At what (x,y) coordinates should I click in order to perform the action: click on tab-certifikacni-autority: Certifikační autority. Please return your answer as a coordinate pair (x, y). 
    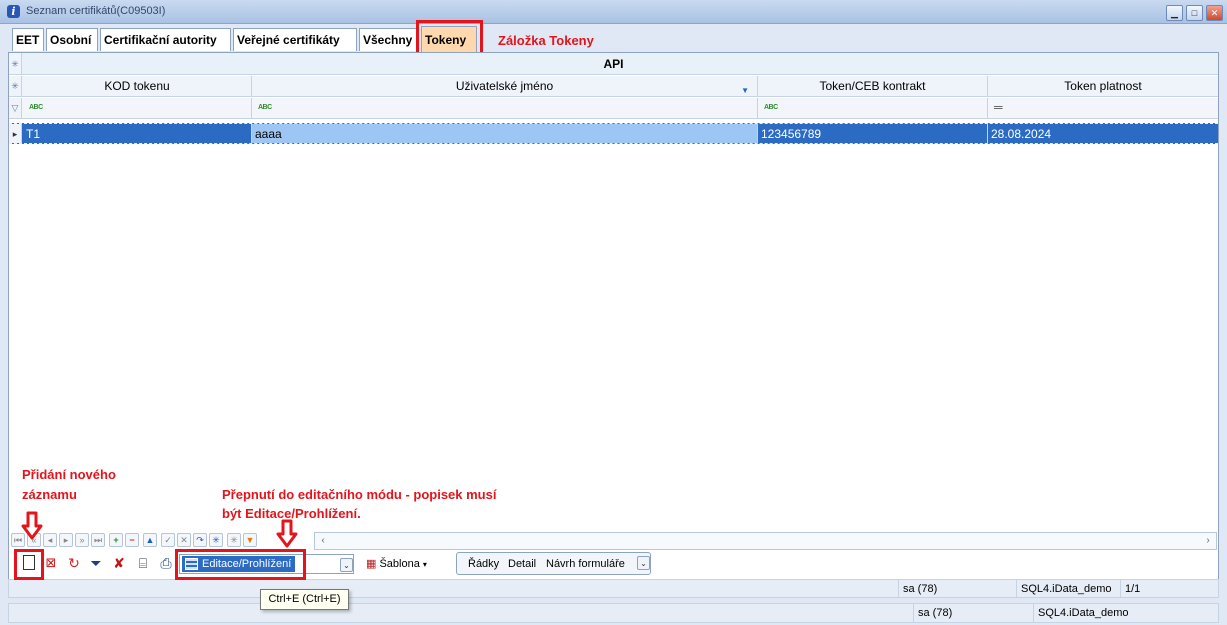
    Looking at the image, I should click on (165, 39).